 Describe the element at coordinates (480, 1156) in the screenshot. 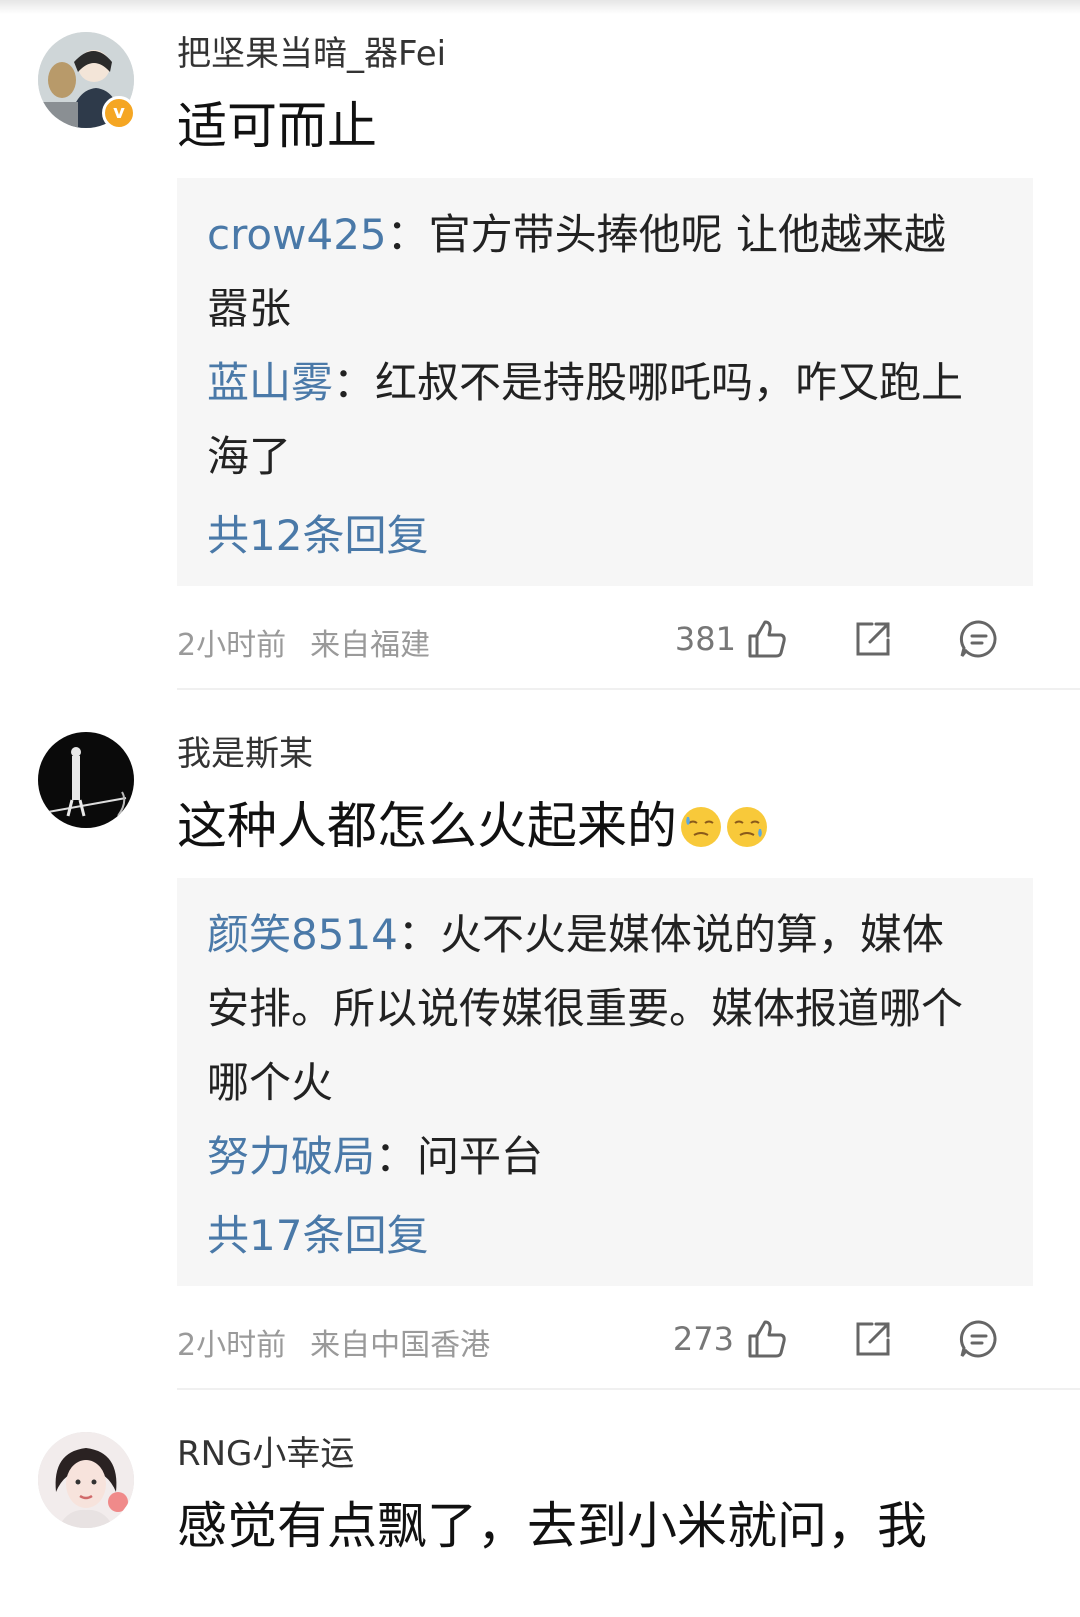

I see `reply-text: 问平台` at that location.